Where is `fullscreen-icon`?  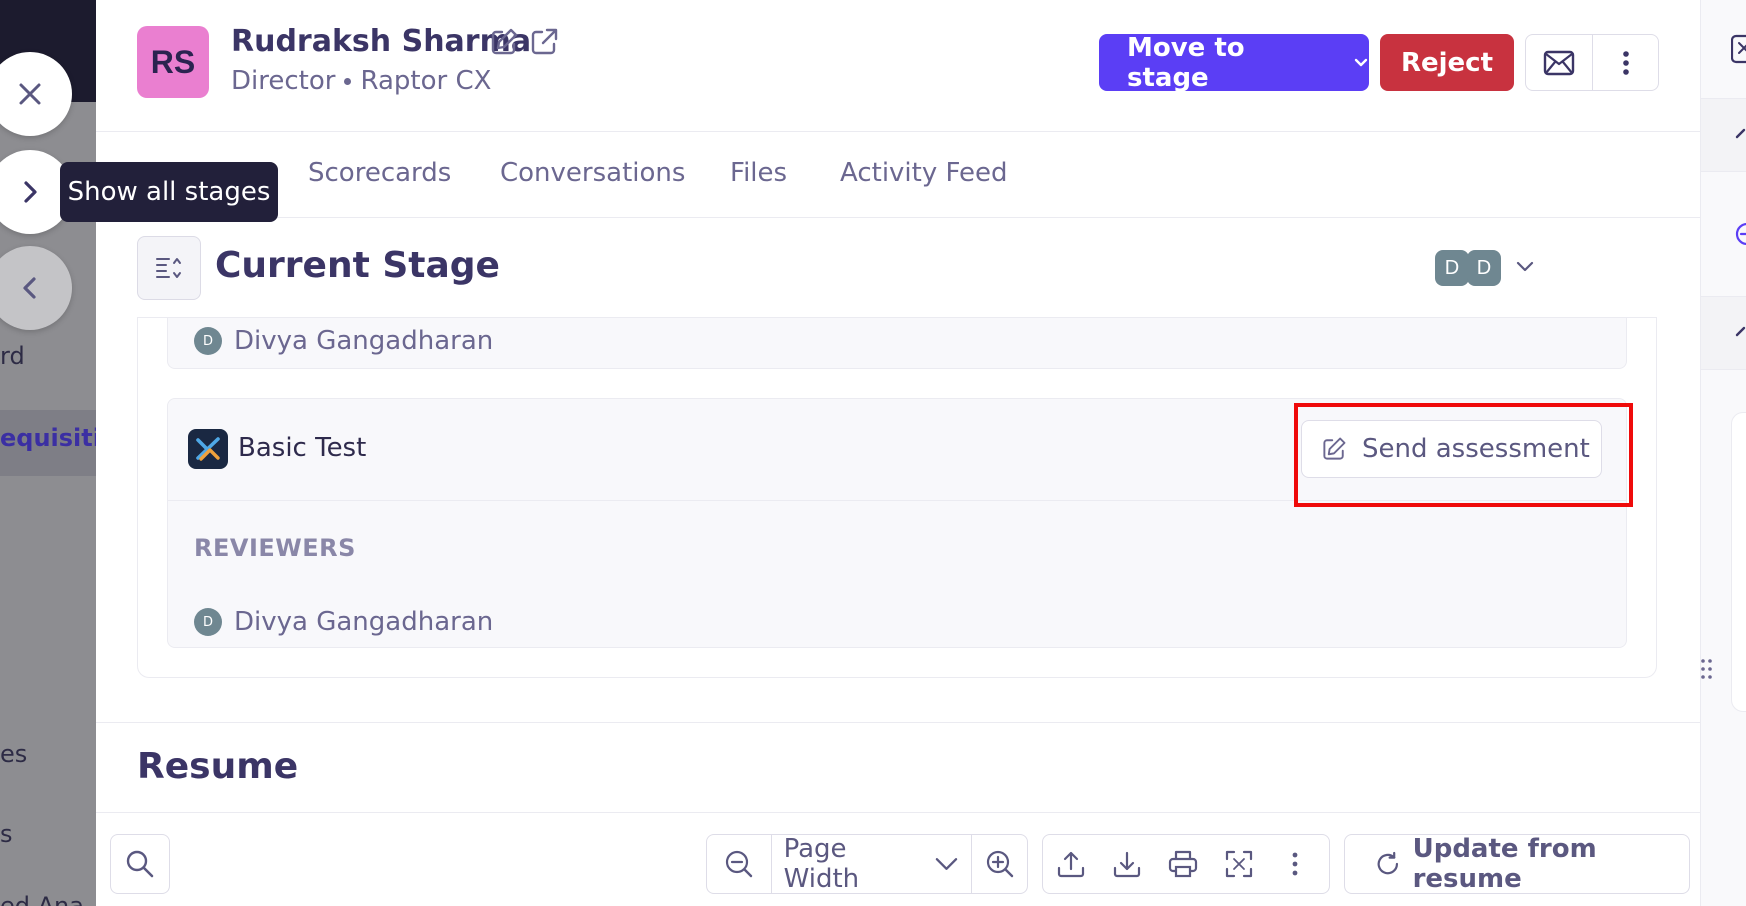 fullscreen-icon is located at coordinates (1239, 864).